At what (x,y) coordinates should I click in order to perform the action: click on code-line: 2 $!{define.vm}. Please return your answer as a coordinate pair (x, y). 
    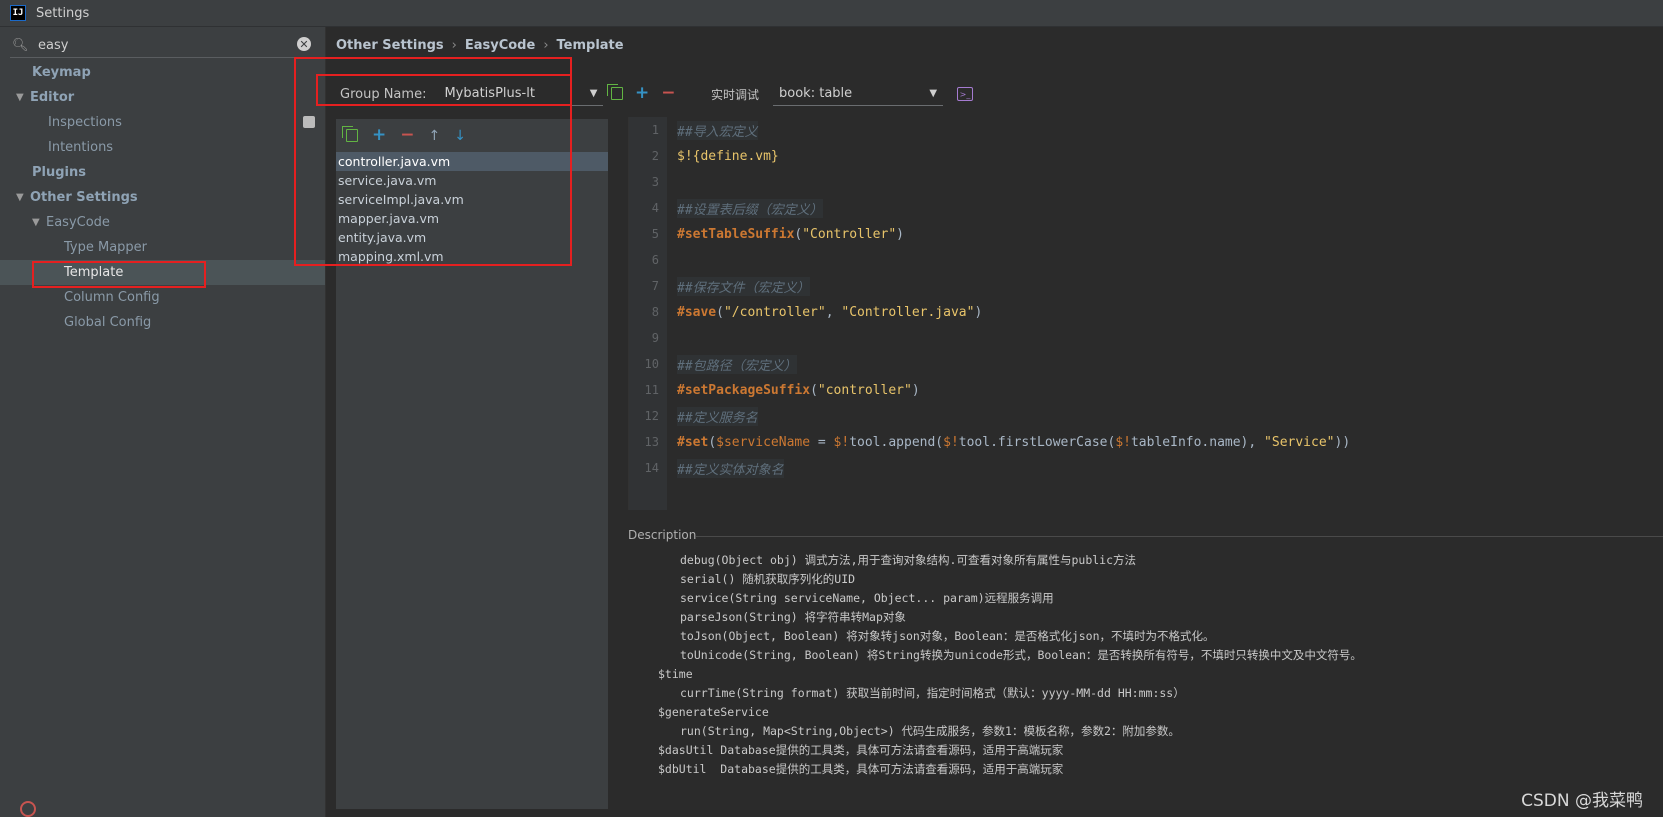
    Looking at the image, I should click on (1146, 156).